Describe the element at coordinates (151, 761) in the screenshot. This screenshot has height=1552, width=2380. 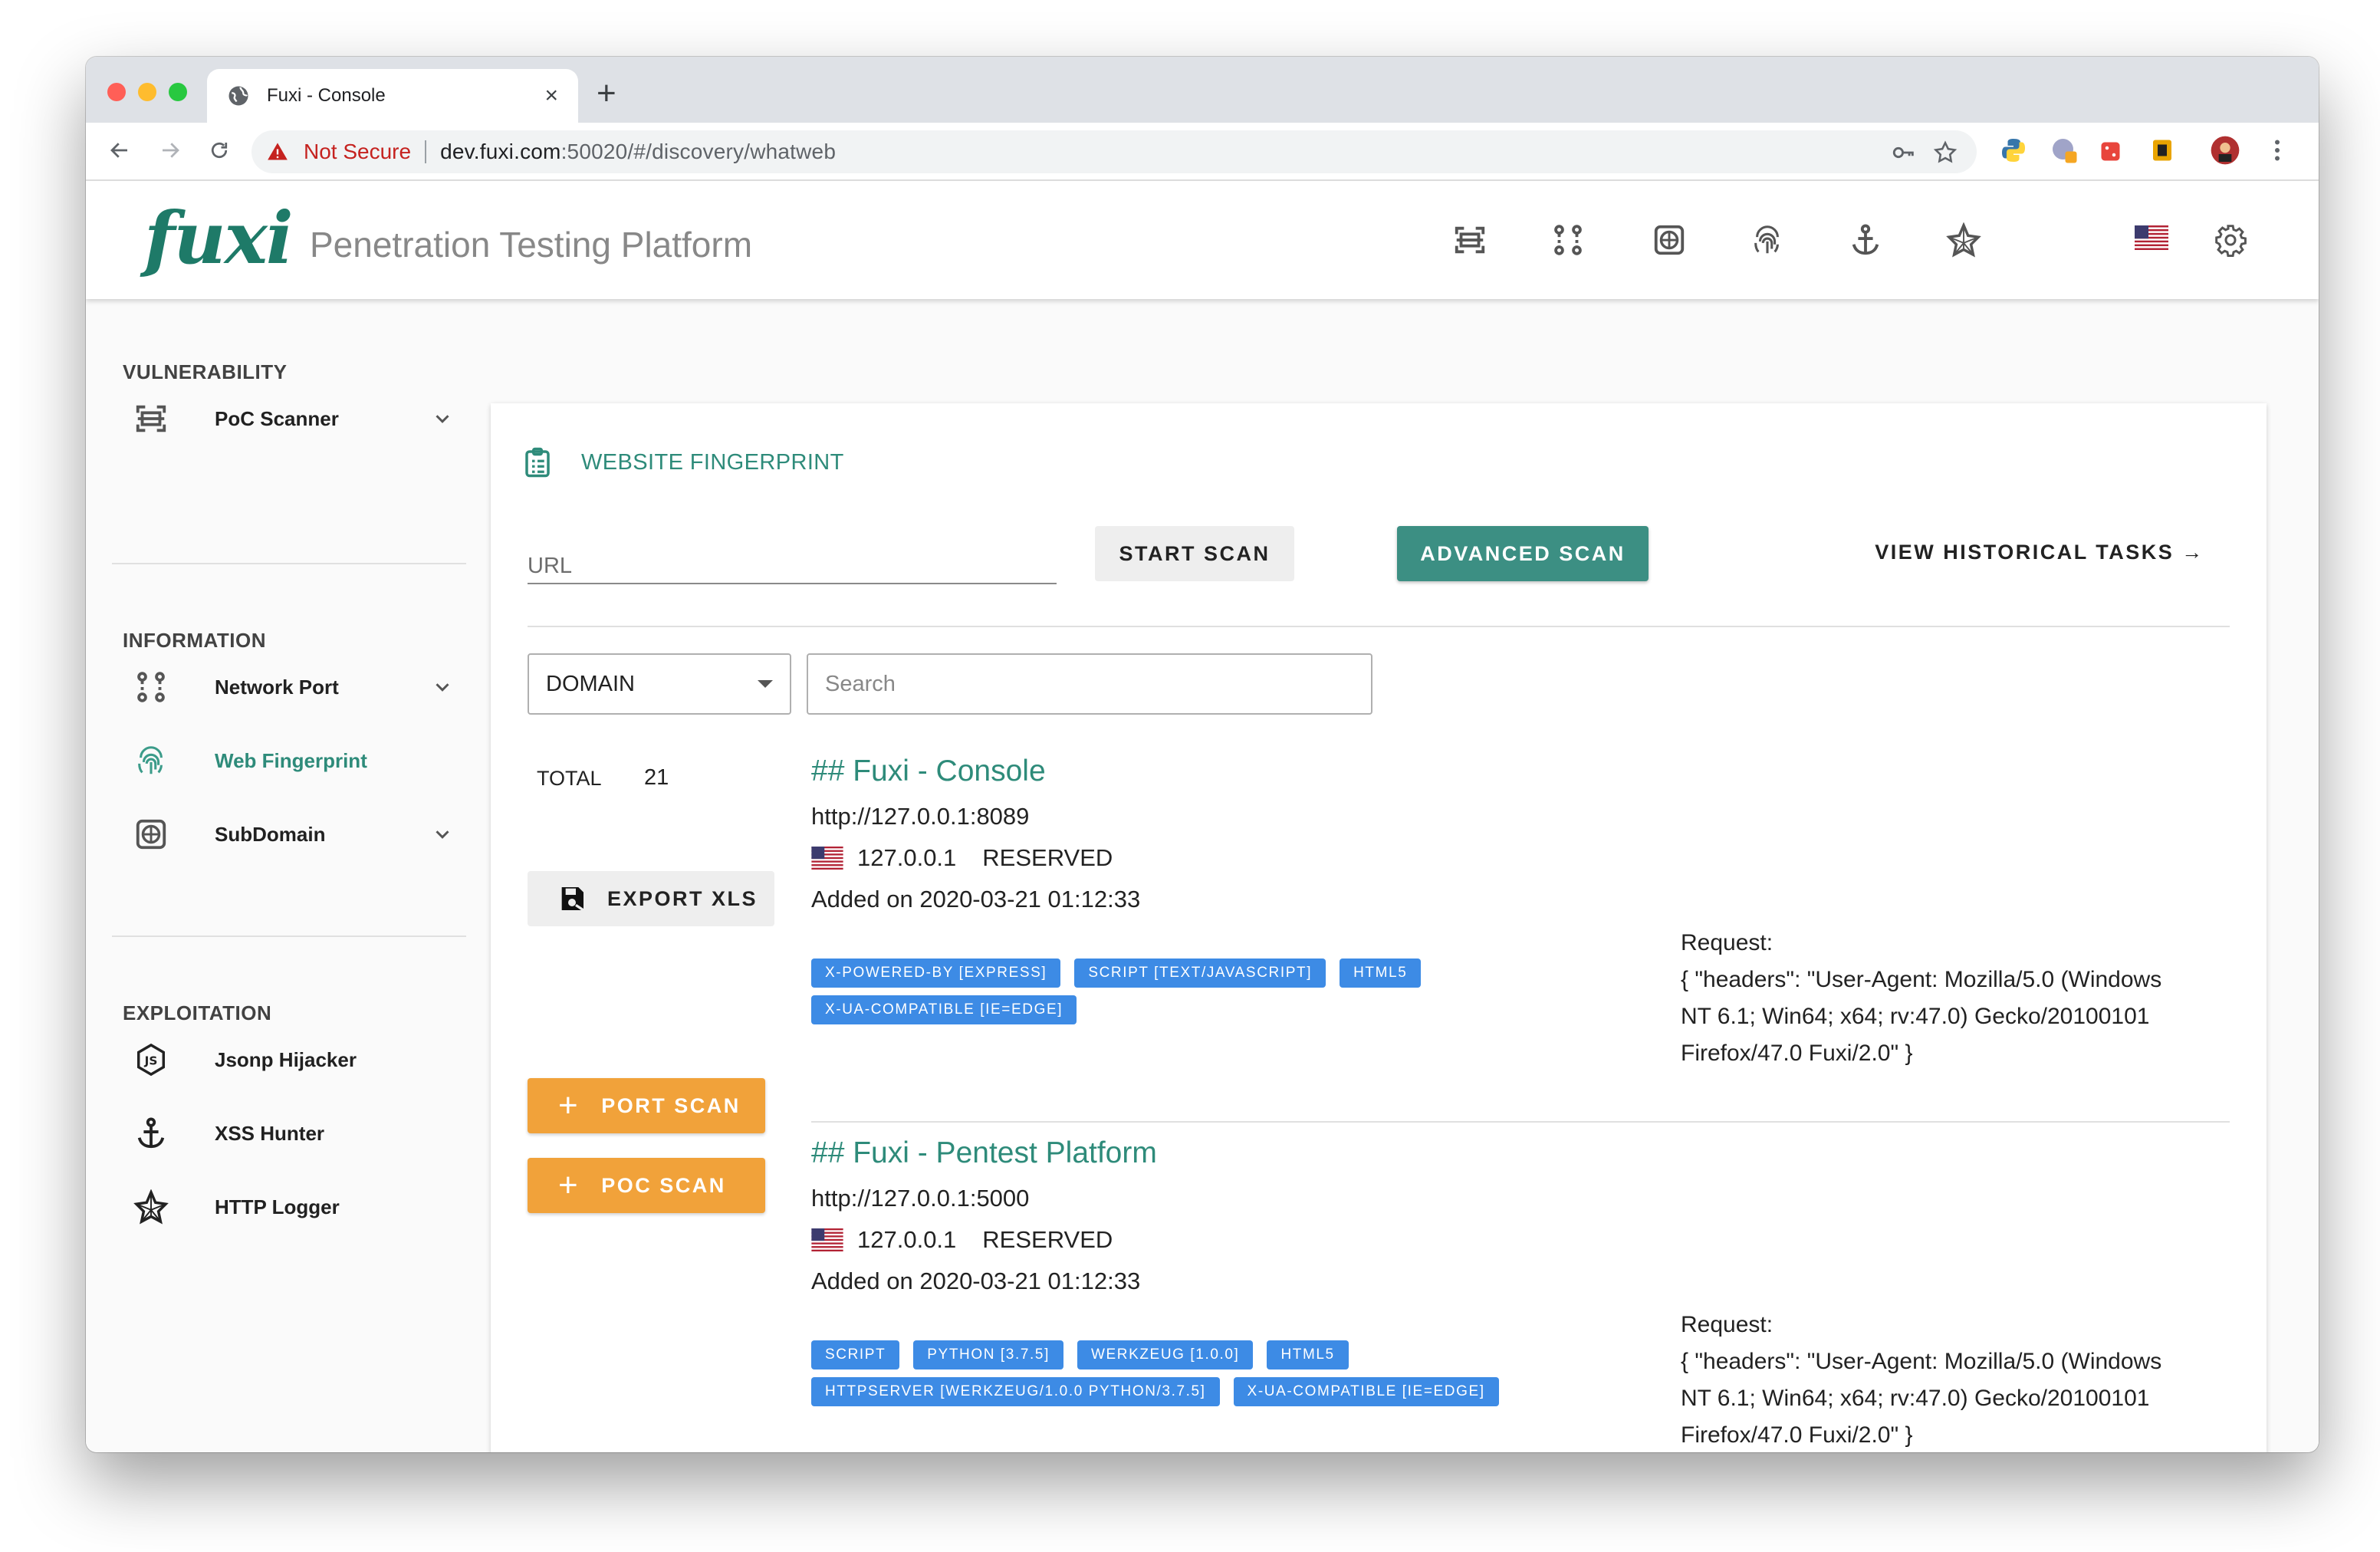
I see `fingerprint-icon` at that location.